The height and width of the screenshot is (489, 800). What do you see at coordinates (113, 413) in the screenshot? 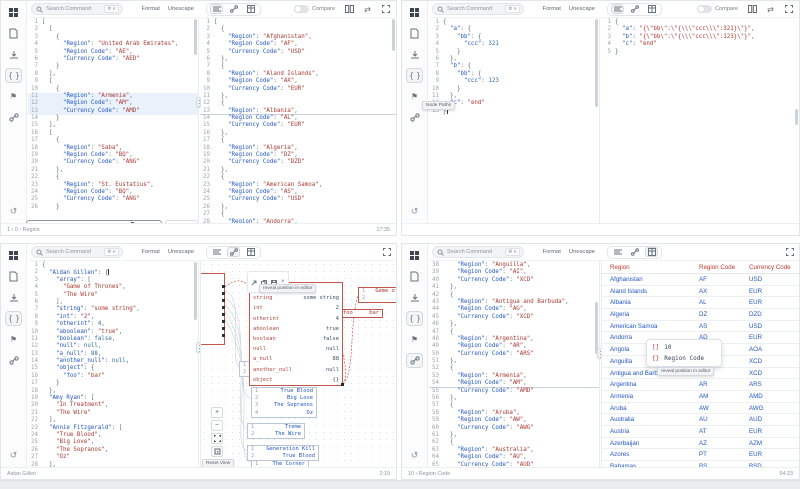
I see `code-line: 21 "The Wire"` at bounding box center [113, 413].